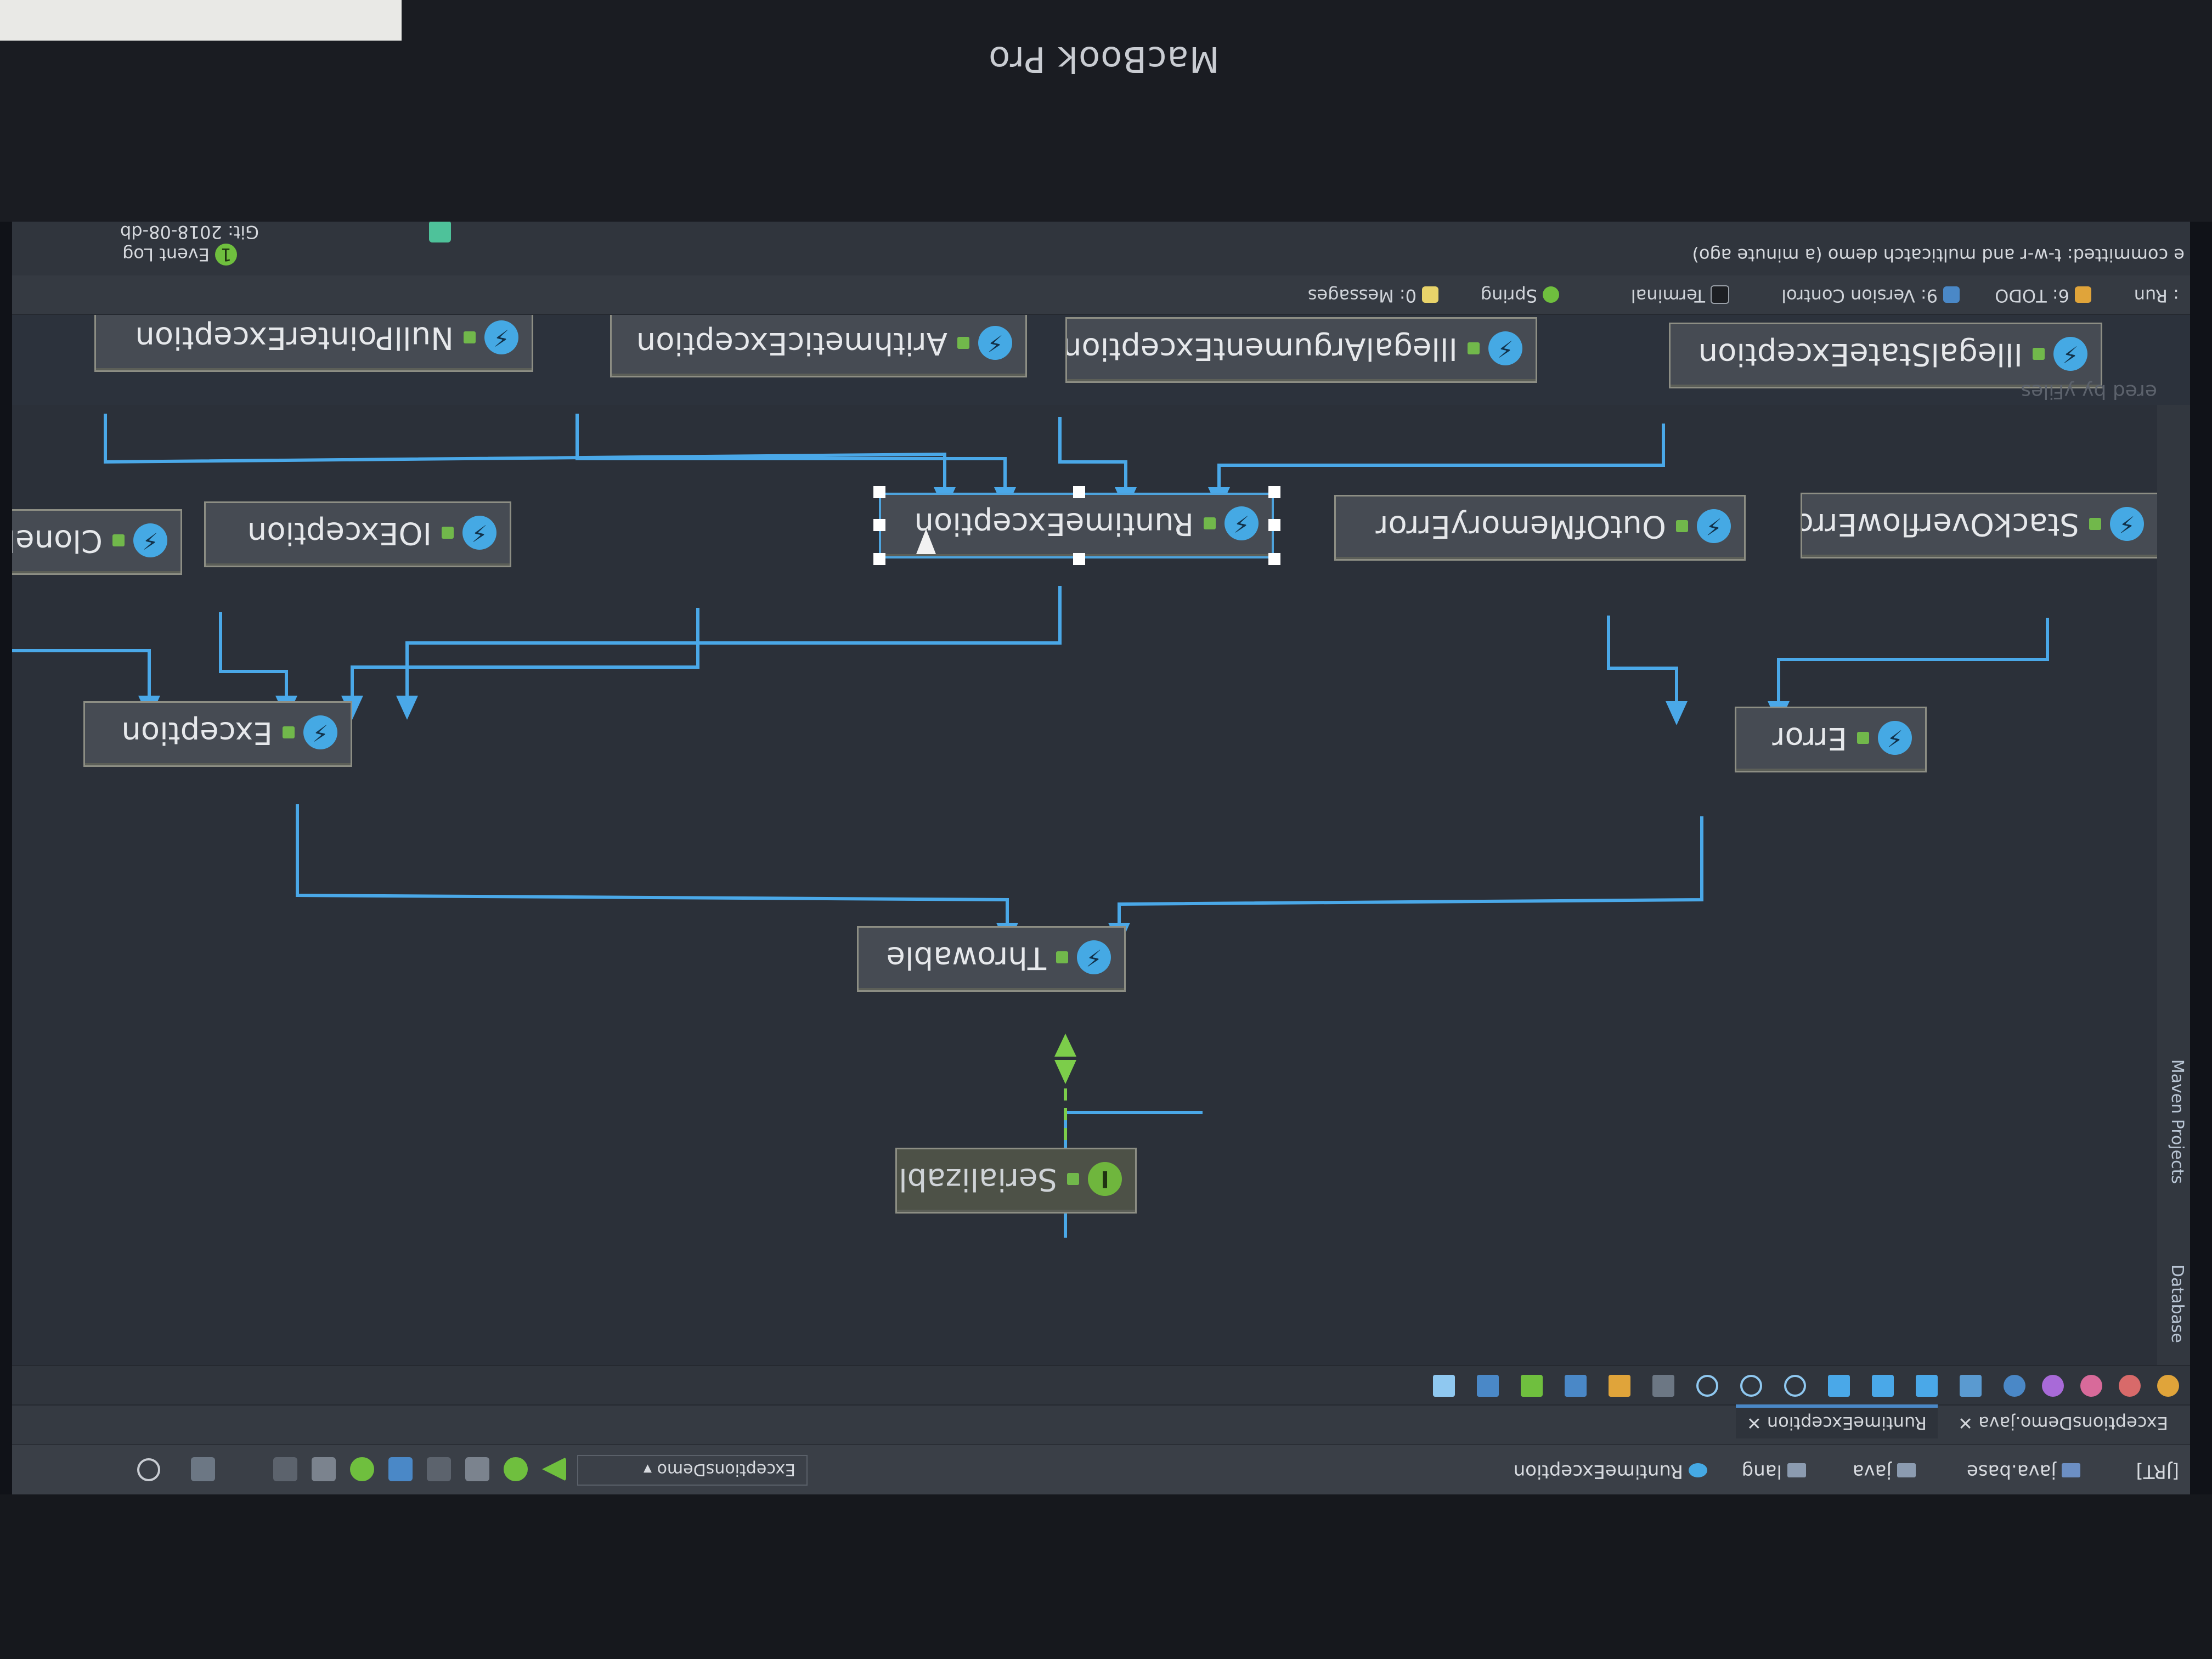 The image size is (2212, 1659). What do you see at coordinates (179, 255) in the screenshot?
I see `event-log-button: 1Event Log` at bounding box center [179, 255].